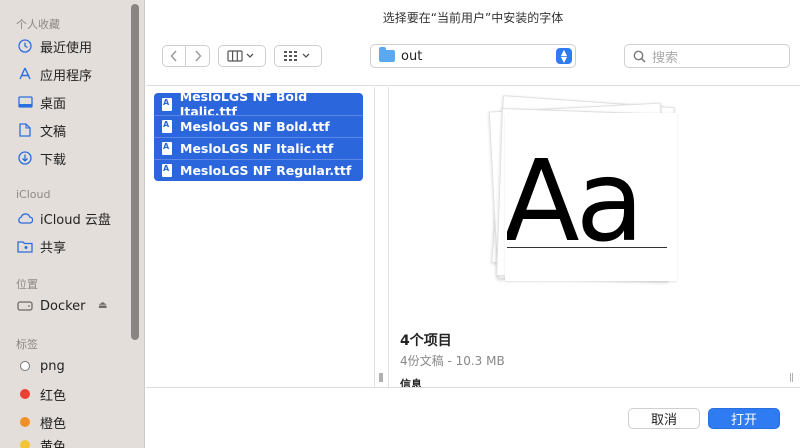 The image size is (800, 448). I want to click on group-view-button, so click(298, 56).